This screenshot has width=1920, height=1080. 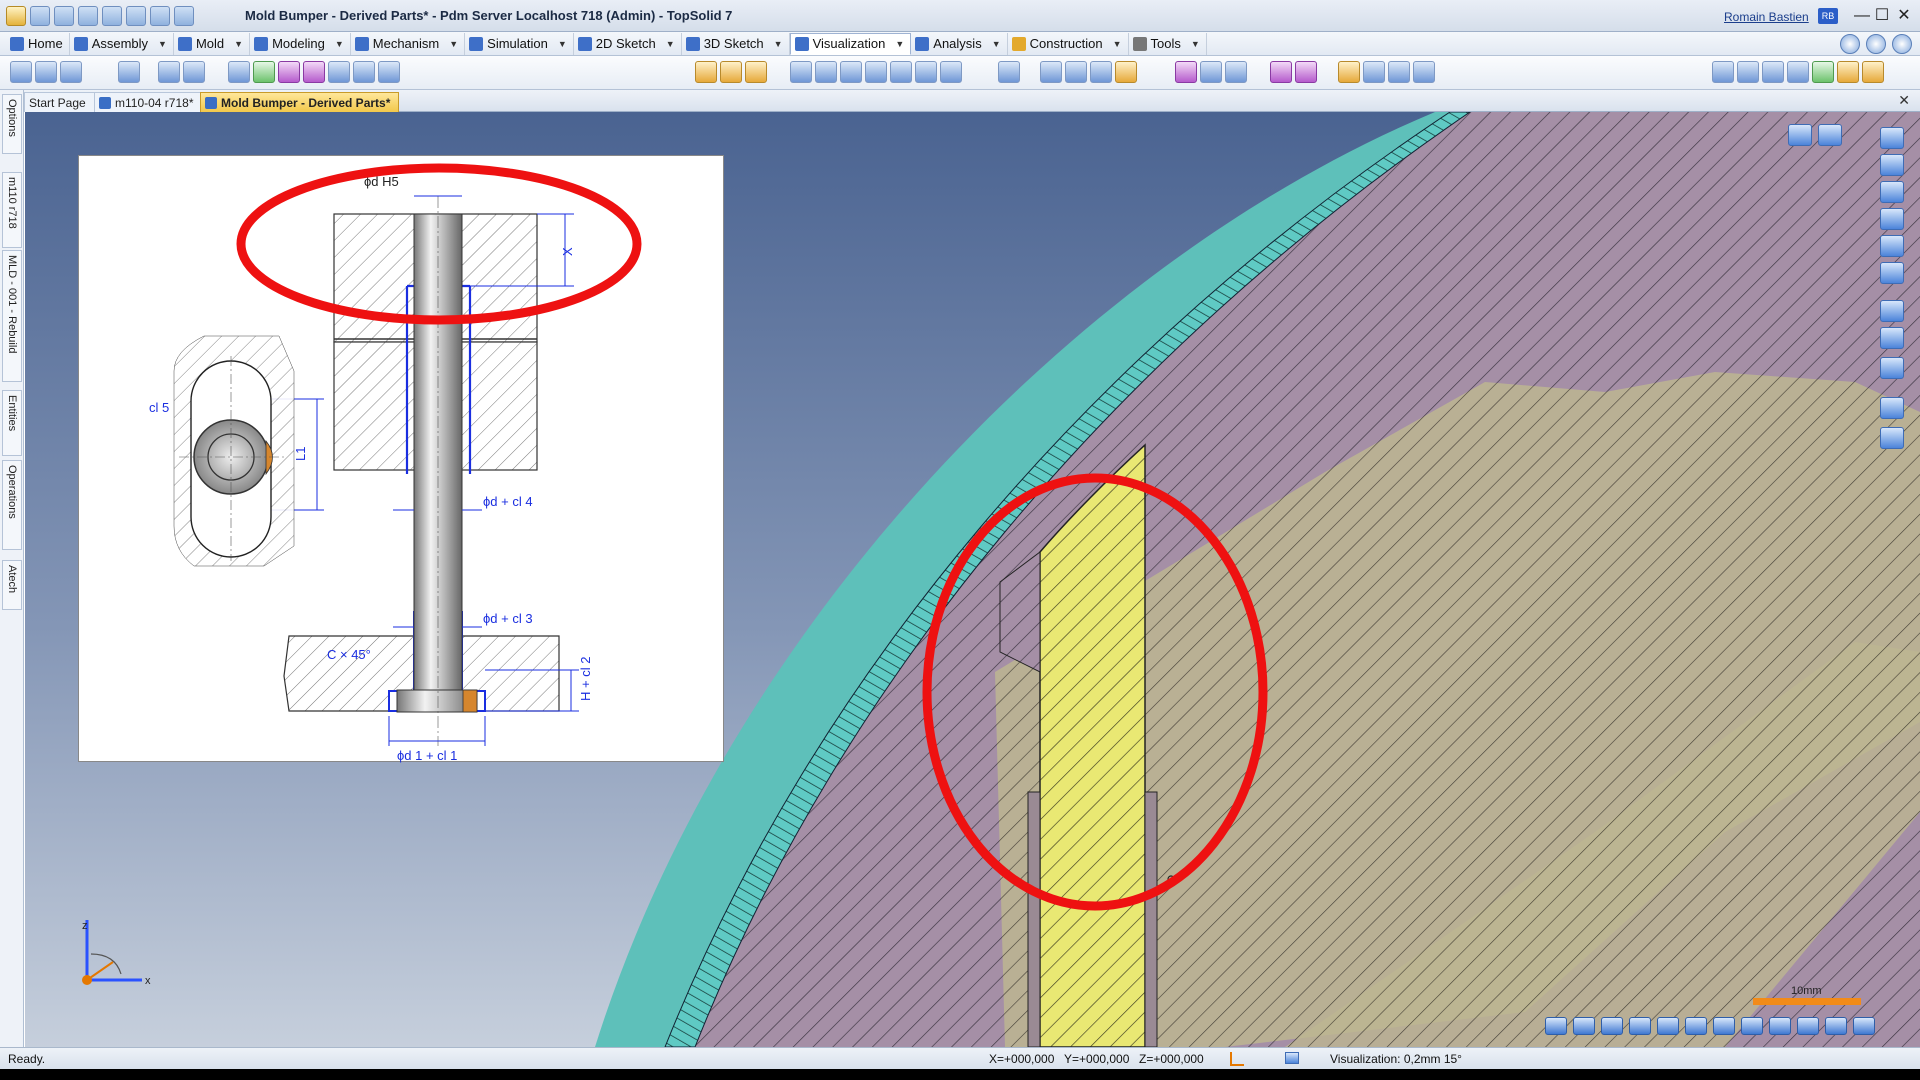 I want to click on material-alt-icon, so click(x=1306, y=72).